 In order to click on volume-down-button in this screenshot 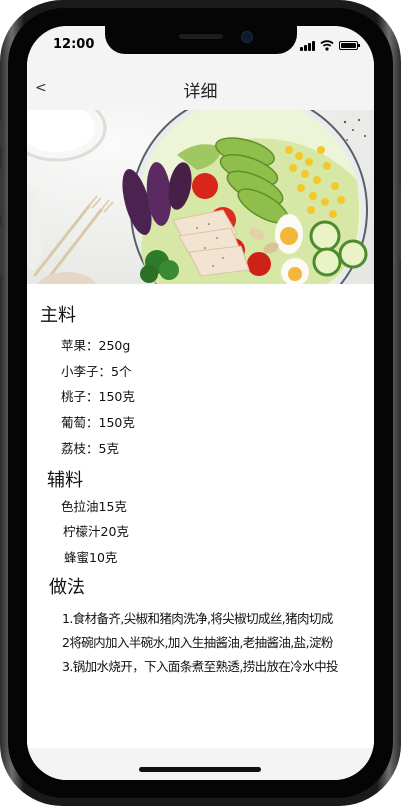, I will do `click(1, 250)`.